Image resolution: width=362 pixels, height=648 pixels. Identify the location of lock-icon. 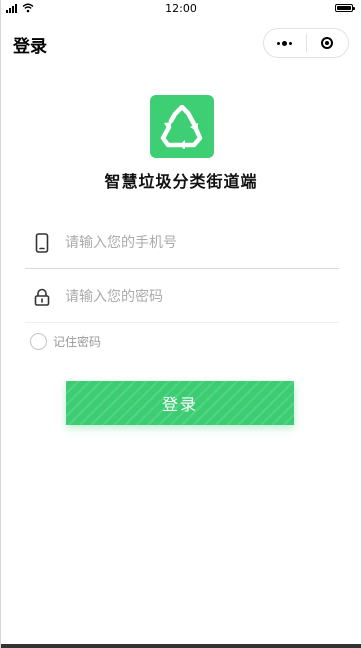
(42, 297).